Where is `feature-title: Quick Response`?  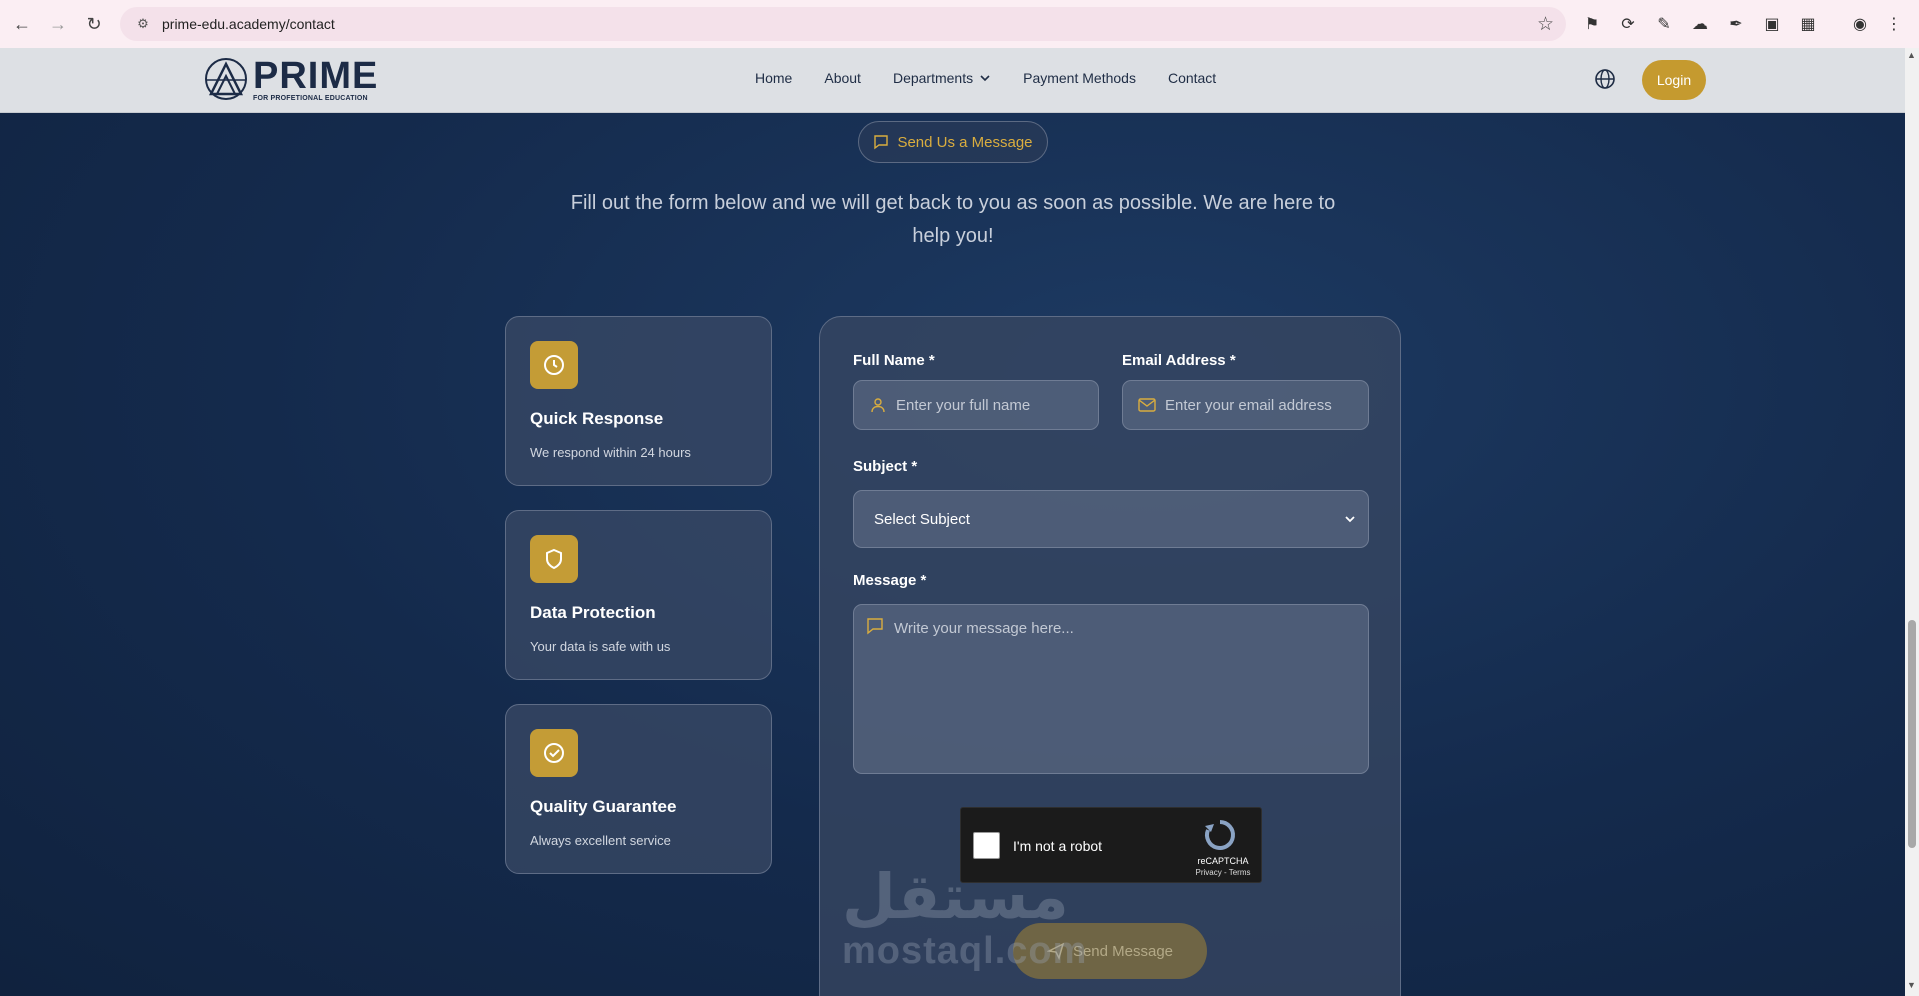 feature-title: Quick Response is located at coordinates (597, 418).